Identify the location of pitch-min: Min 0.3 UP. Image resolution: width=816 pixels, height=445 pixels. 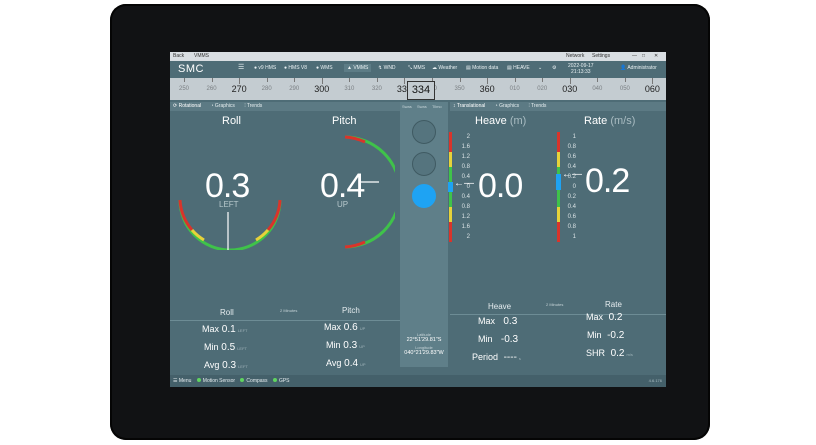
(345, 345).